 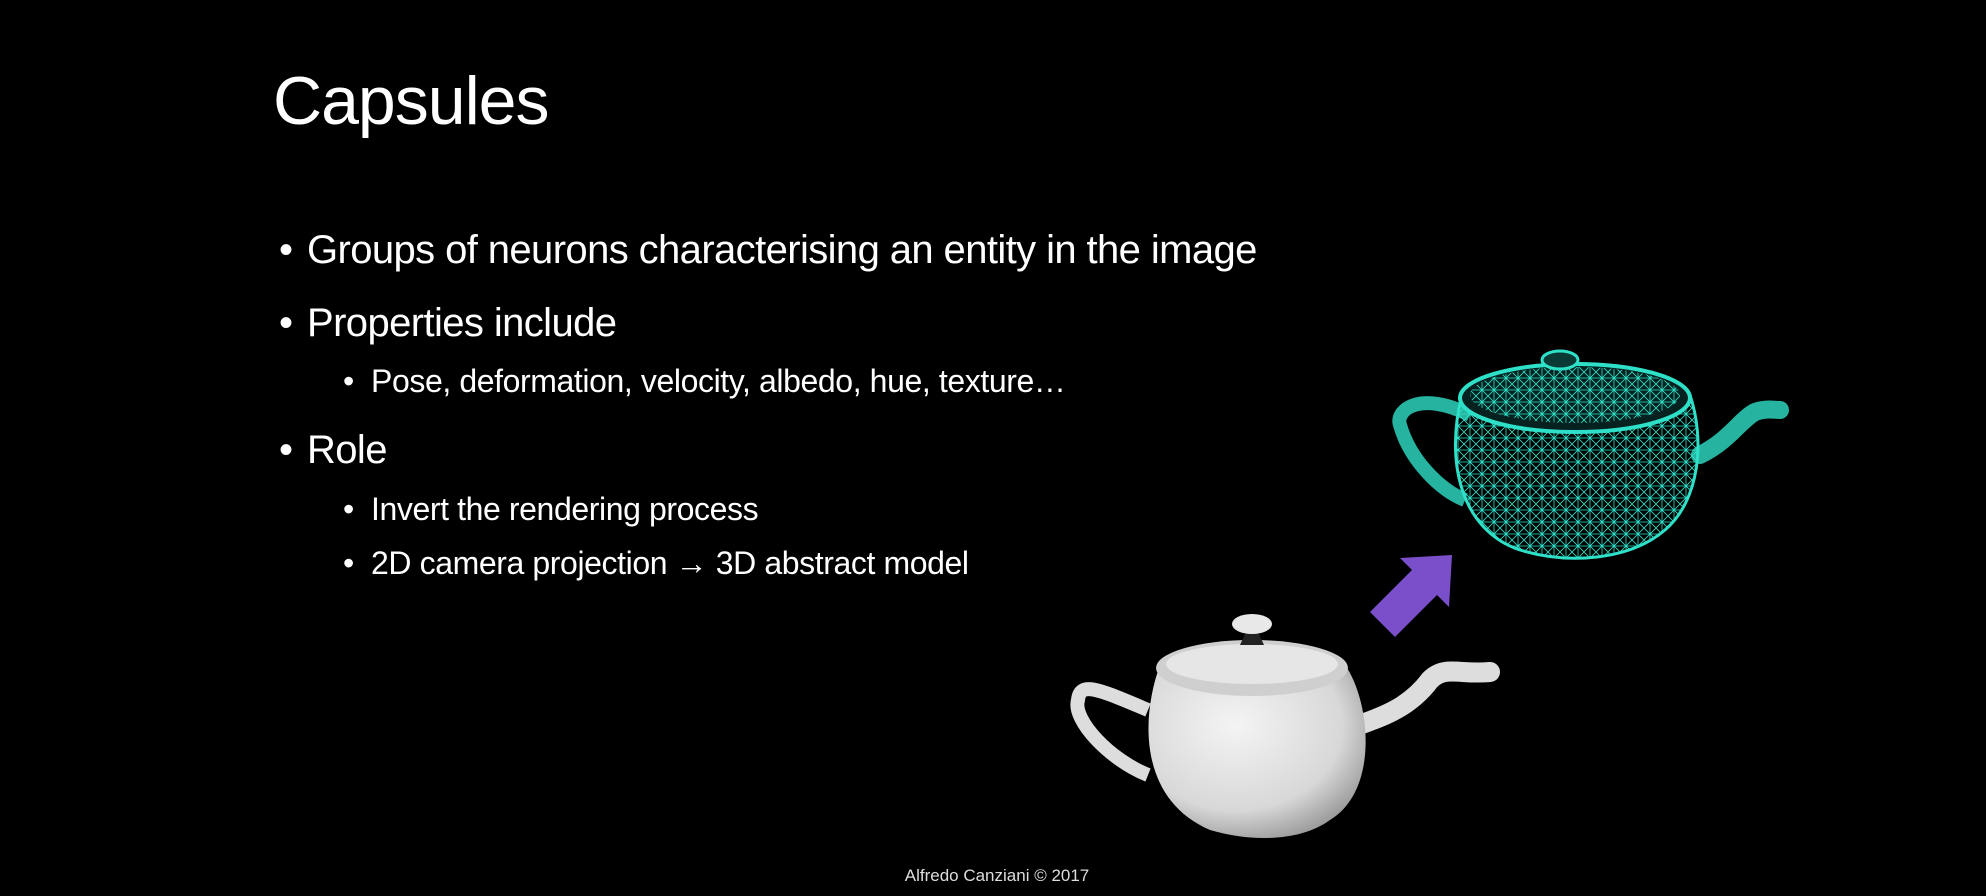 I want to click on rendered-teapot-image, so click(x=1285, y=726).